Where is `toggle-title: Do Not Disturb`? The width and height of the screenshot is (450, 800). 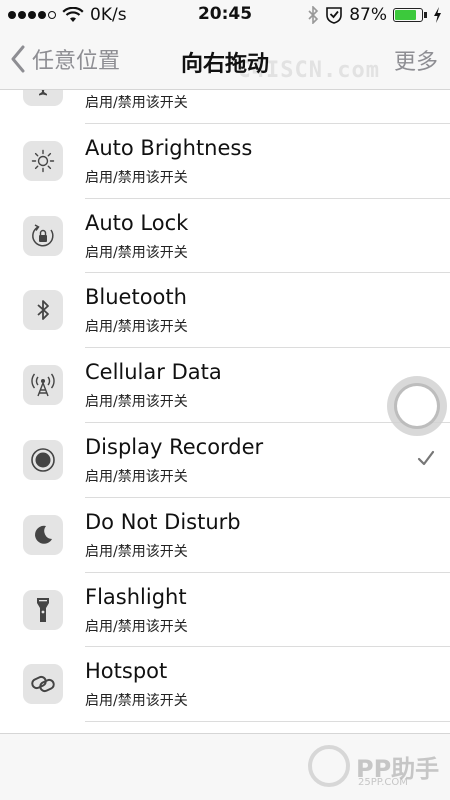
toggle-title: Do Not Disturb is located at coordinates (163, 521).